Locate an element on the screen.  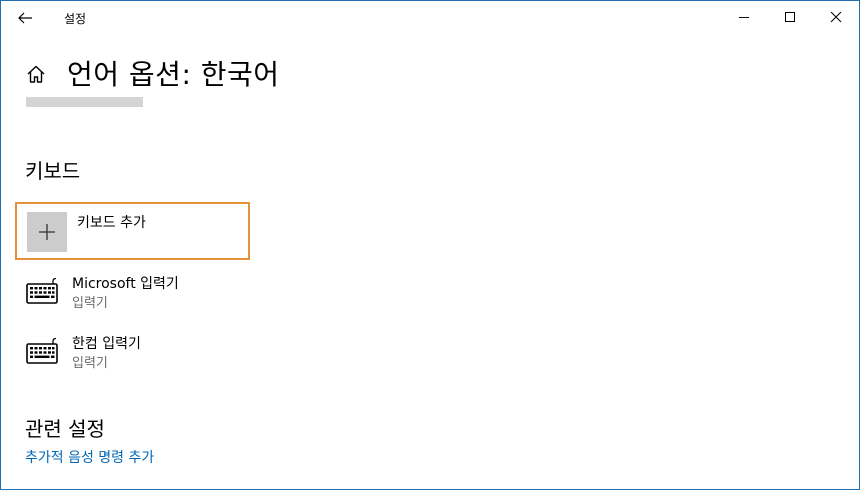
add-keyboard-button: 키보드 추가 is located at coordinates (132, 231).